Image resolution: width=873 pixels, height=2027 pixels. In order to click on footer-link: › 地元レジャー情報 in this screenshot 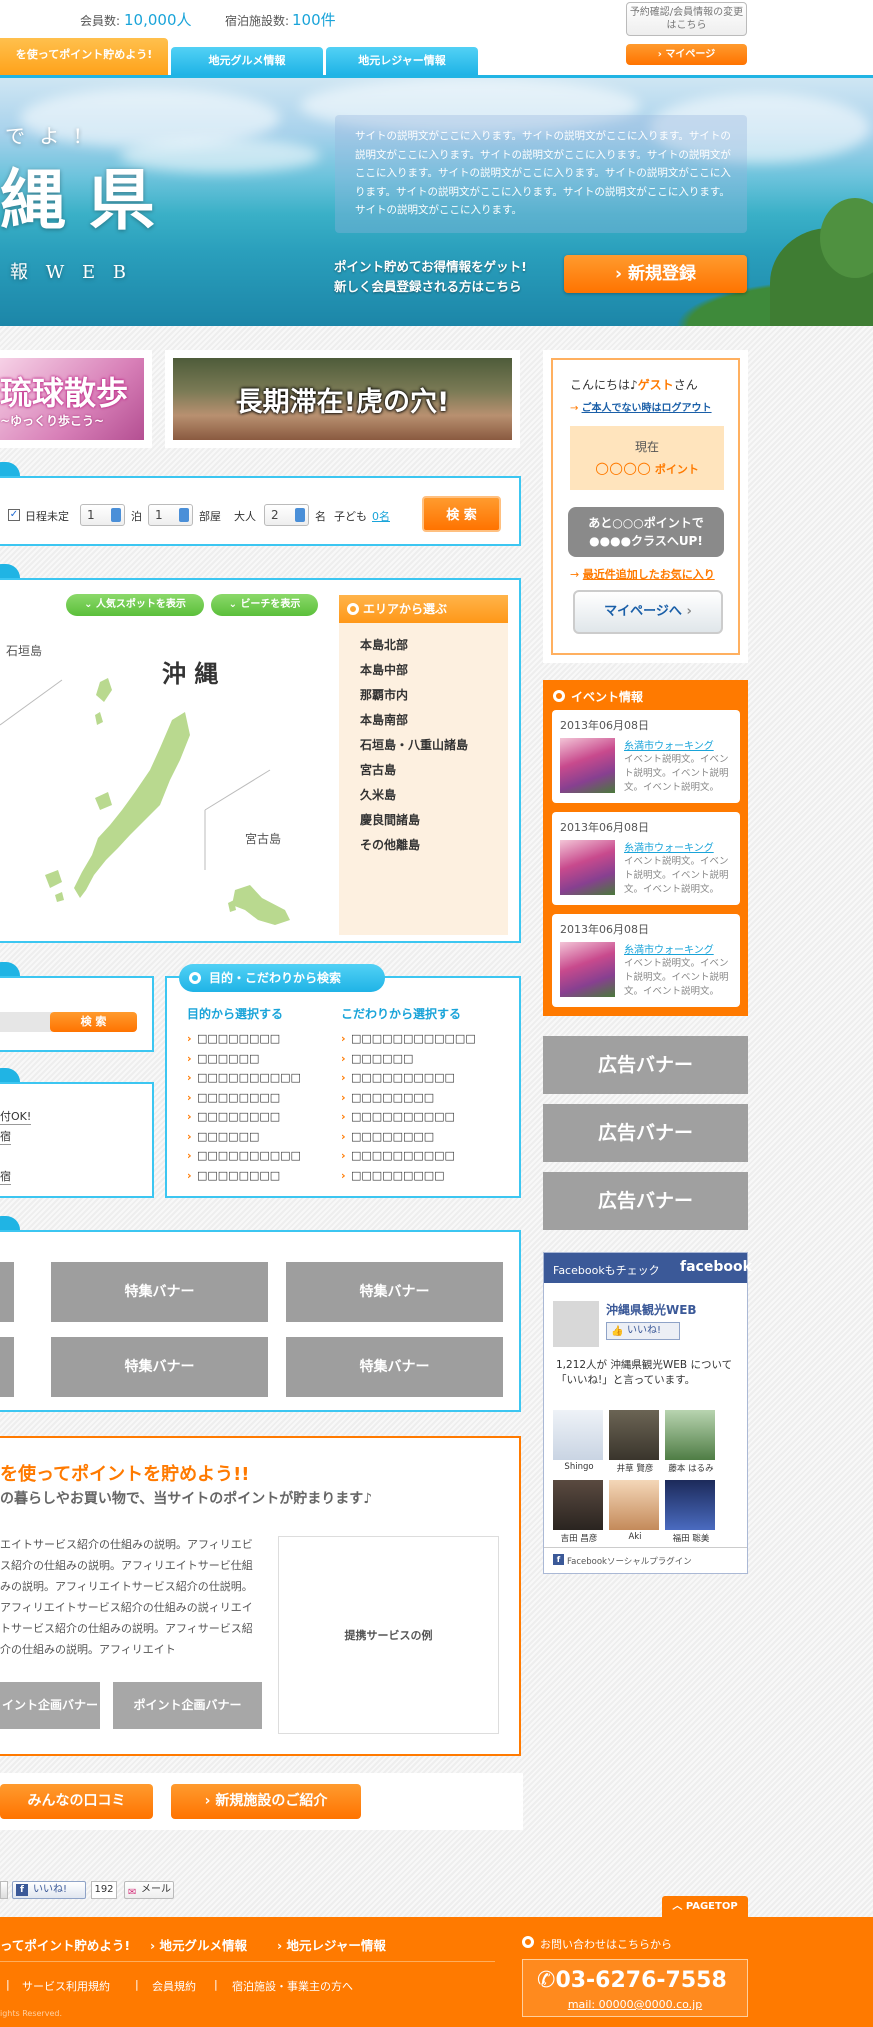, I will do `click(331, 1944)`.